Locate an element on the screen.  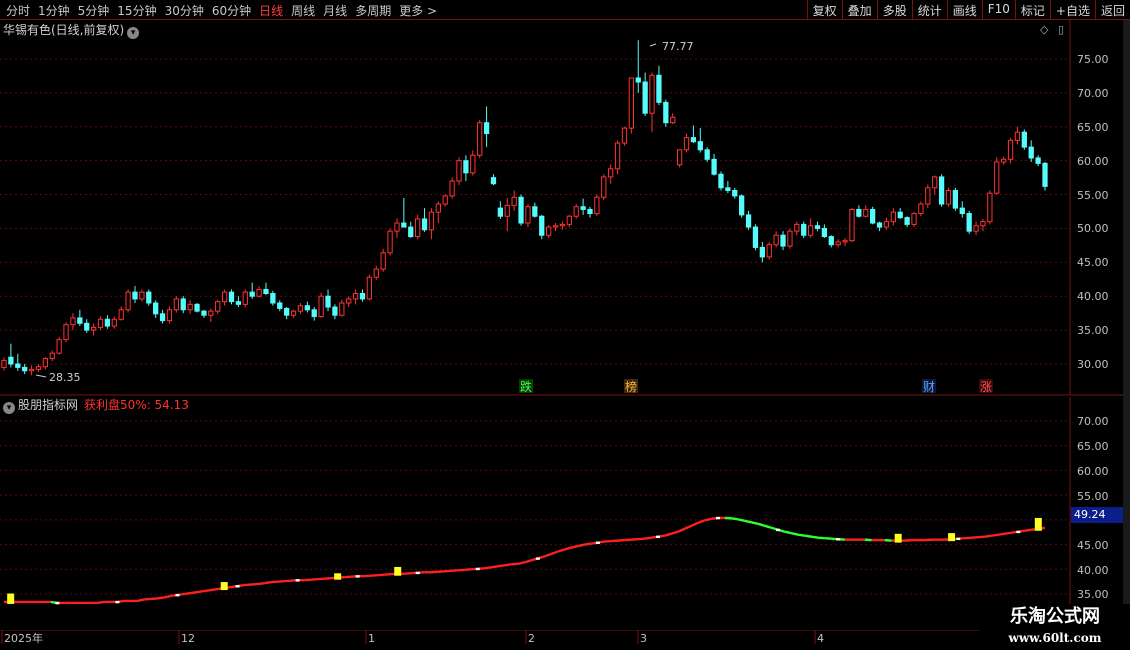
restore-rights-button: 复权 is located at coordinates (824, 10).